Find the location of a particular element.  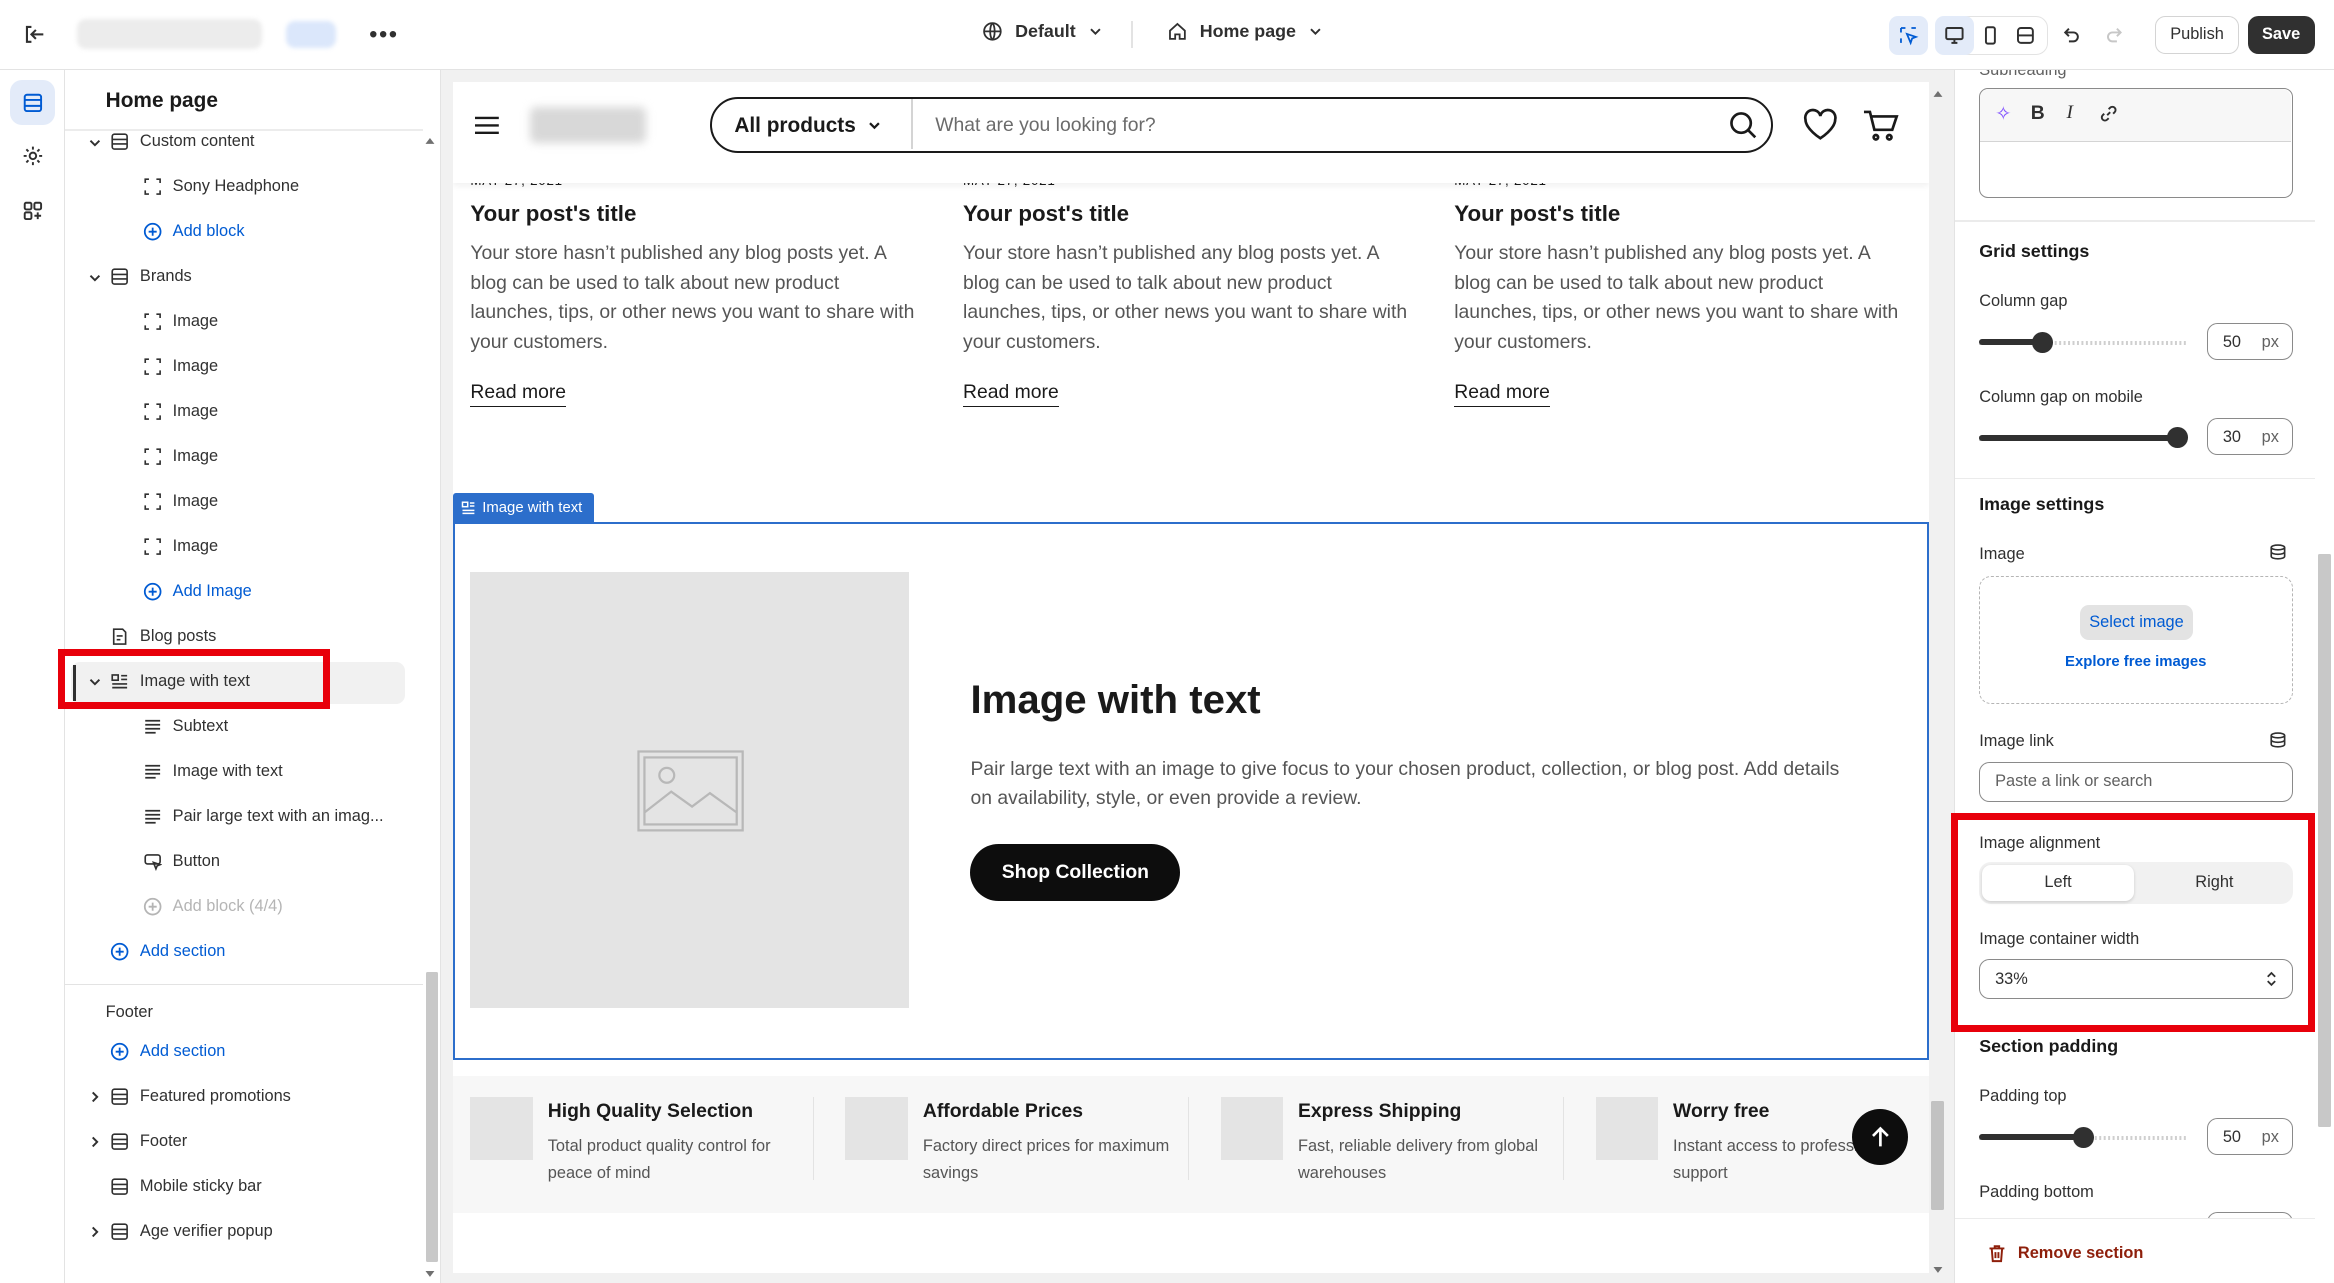

redo-icon is located at coordinates (2115, 35).